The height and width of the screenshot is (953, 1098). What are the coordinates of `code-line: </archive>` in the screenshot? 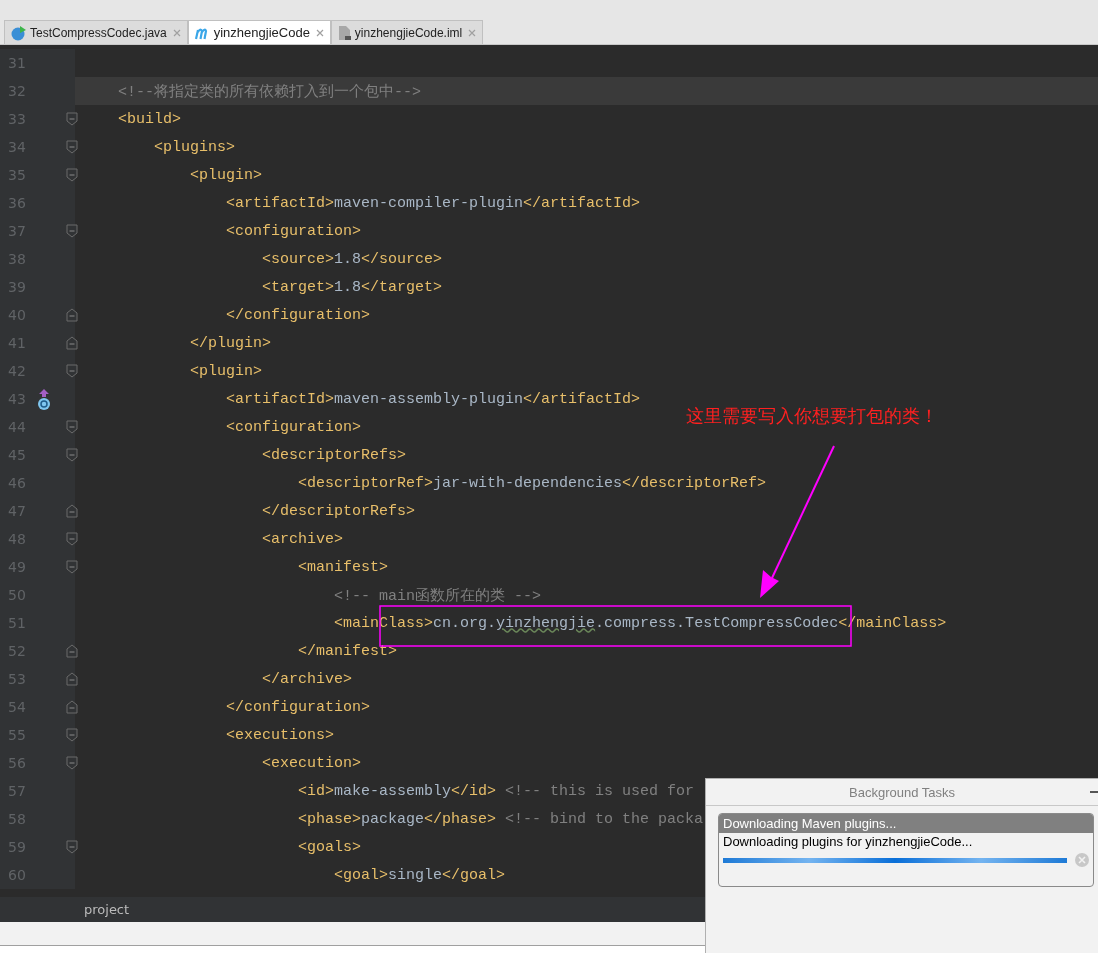 It's located at (307, 679).